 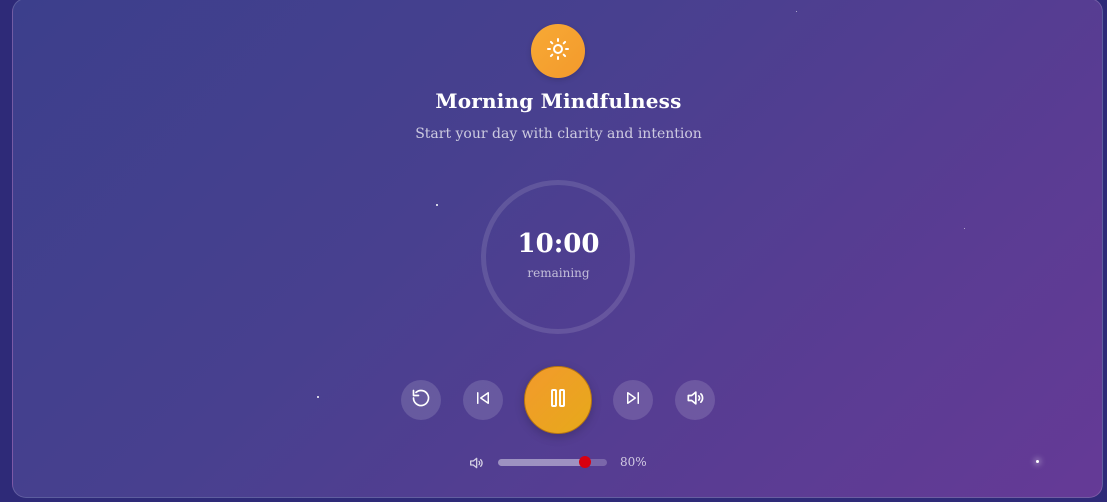 I want to click on volume-small-icon, so click(x=476, y=463).